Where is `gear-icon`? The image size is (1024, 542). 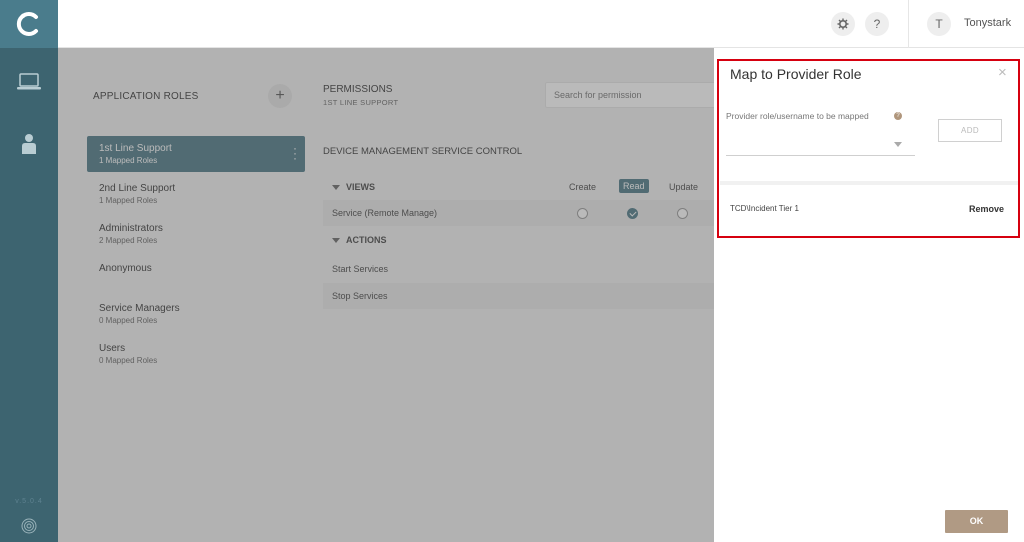
gear-icon is located at coordinates (843, 24).